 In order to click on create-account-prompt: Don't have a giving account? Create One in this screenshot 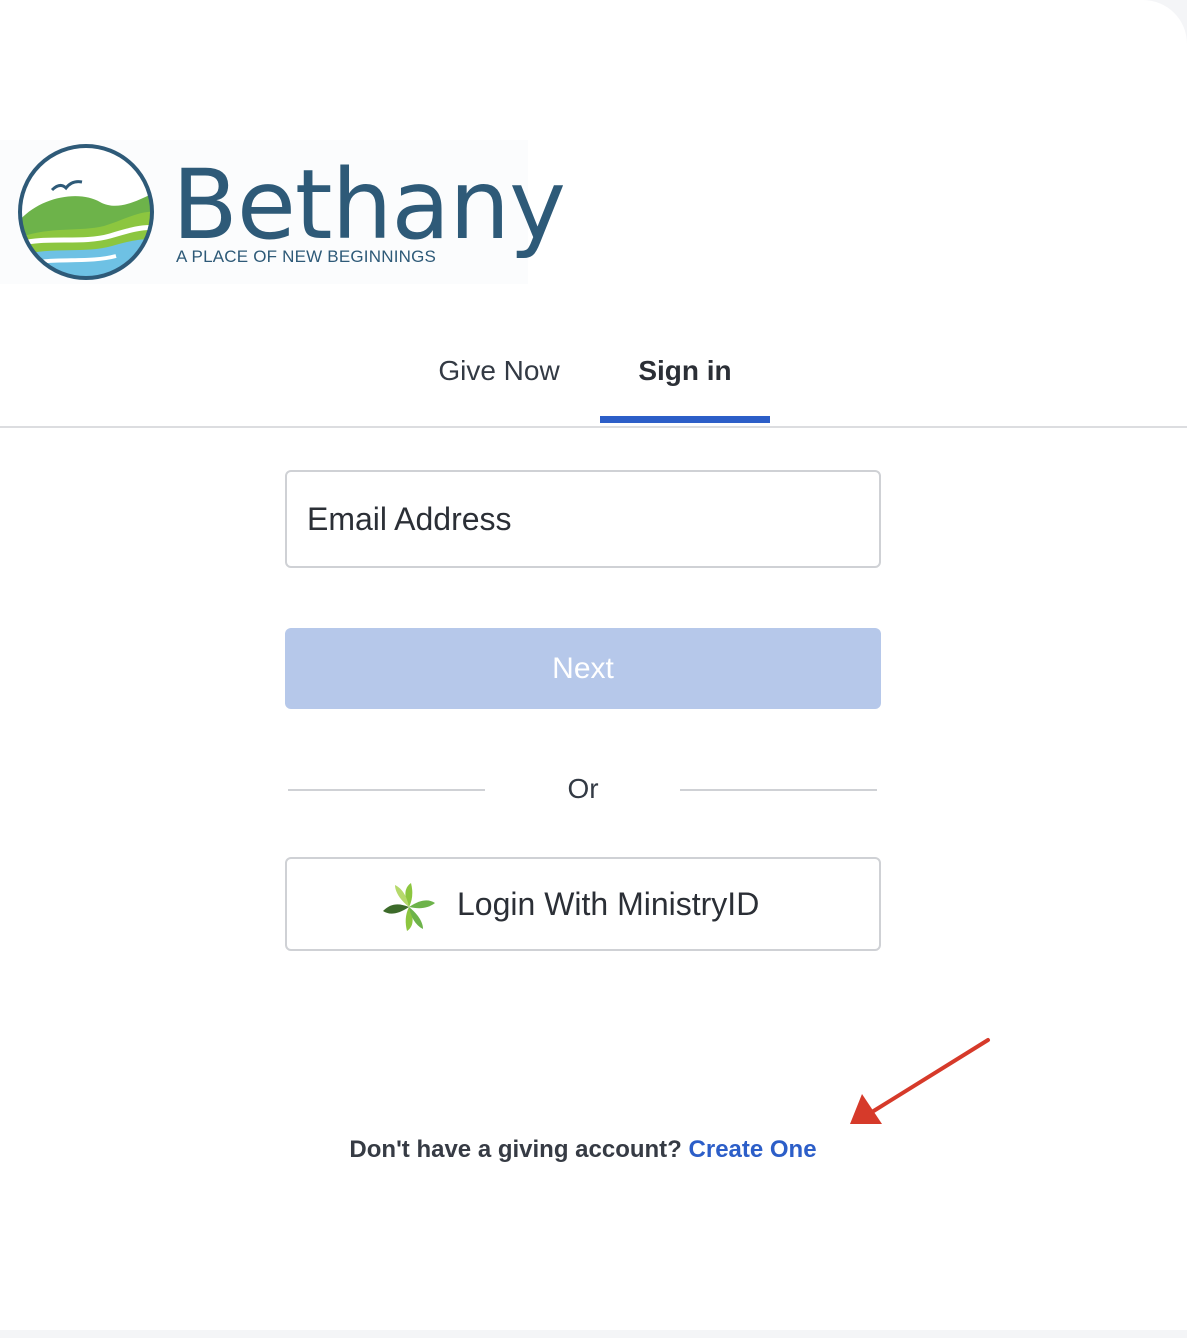, I will do `click(583, 1150)`.